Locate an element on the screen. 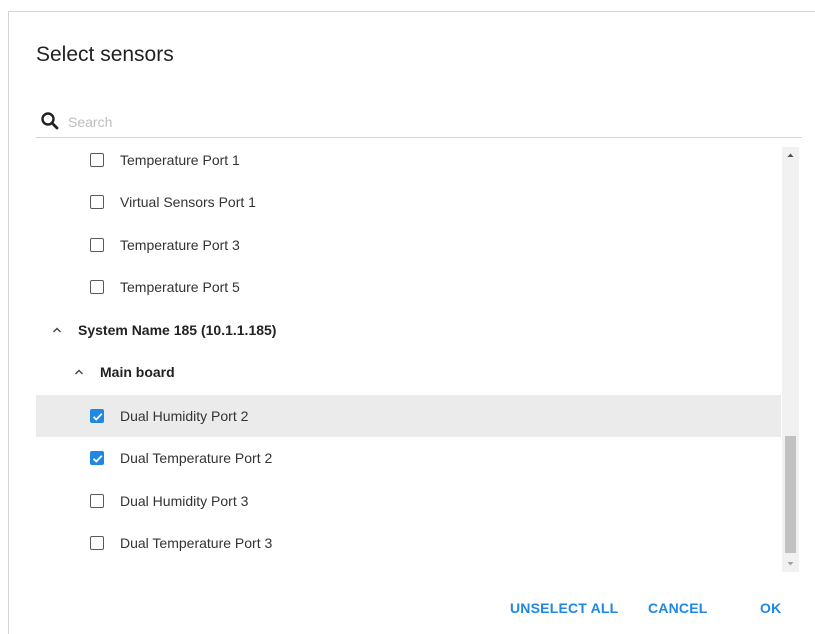 The image size is (815, 634). sensor-label: Temperature Port 1 is located at coordinates (180, 160).